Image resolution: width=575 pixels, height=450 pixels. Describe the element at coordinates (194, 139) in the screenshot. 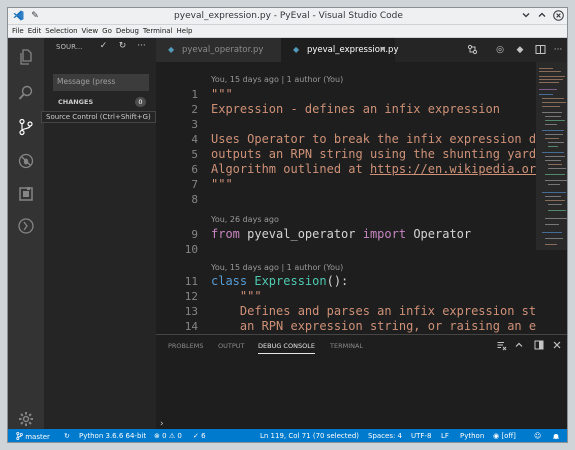

I see `line-number: 4` at that location.